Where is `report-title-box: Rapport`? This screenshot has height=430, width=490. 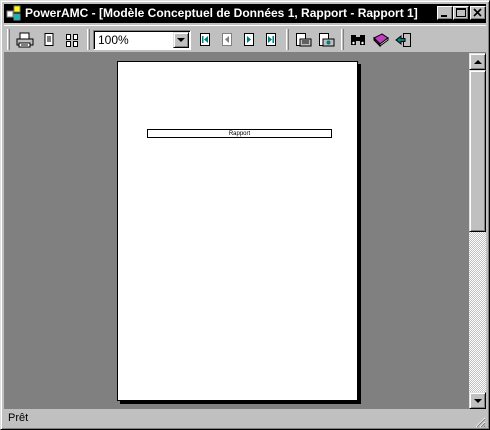
report-title-box: Rapport is located at coordinates (239, 133).